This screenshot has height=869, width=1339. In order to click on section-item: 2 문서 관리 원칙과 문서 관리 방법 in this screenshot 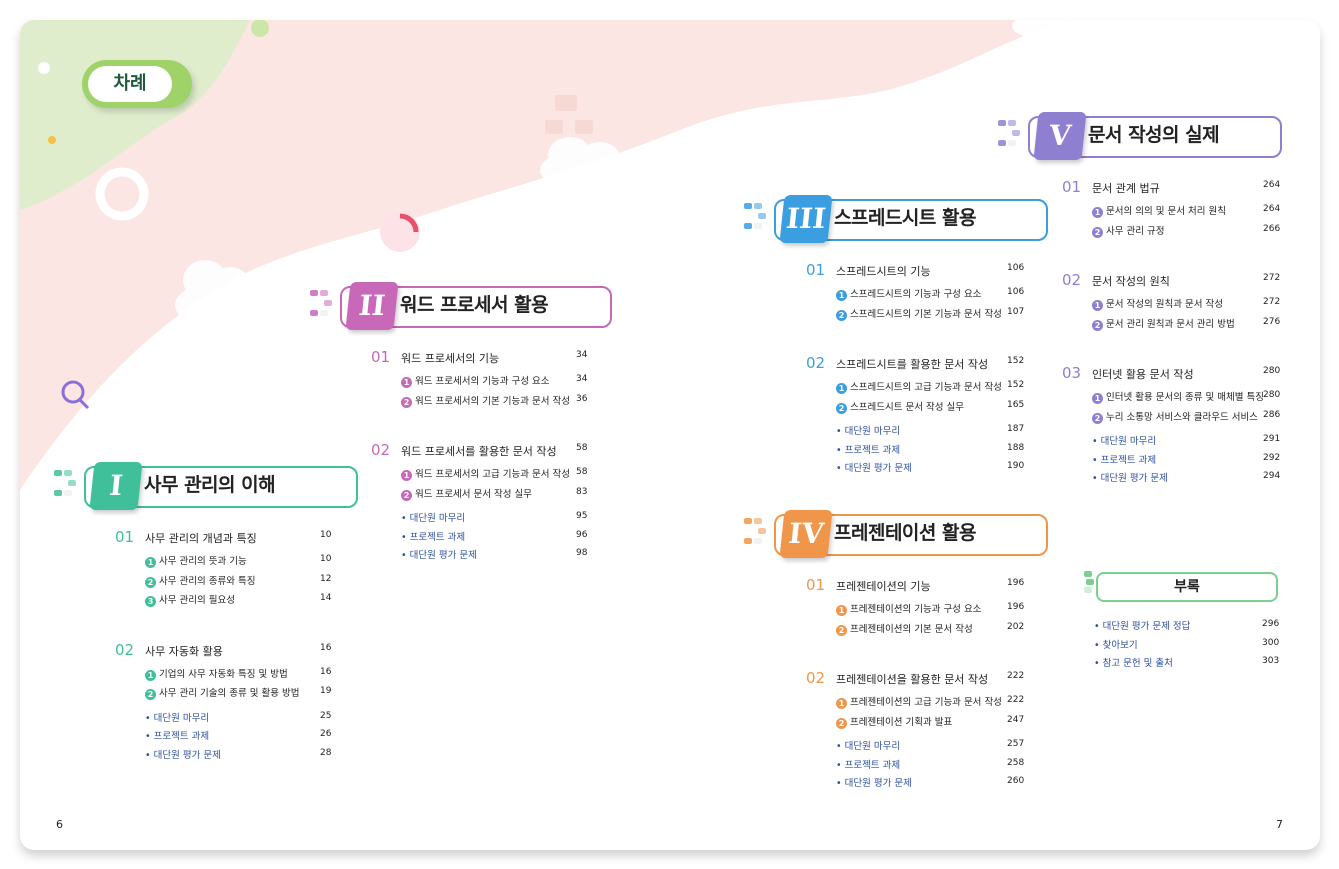, I will do `click(1163, 323)`.